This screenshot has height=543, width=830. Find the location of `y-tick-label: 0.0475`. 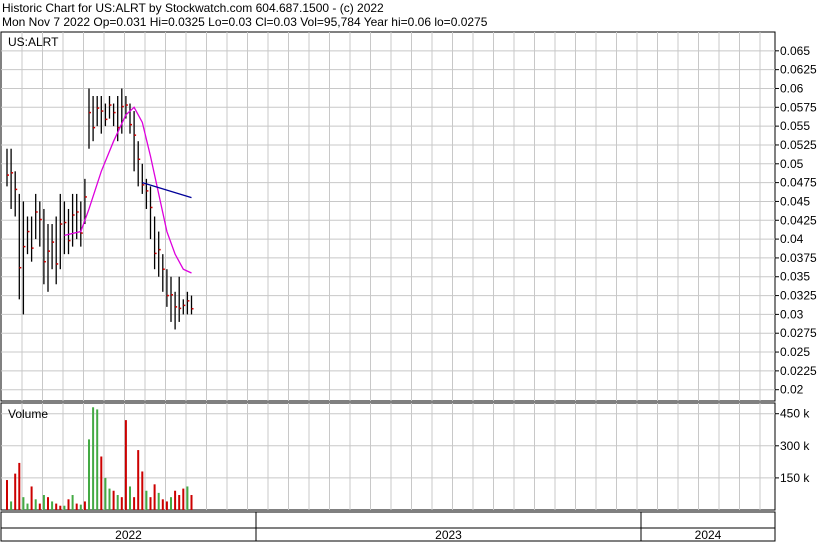

y-tick-label: 0.0475 is located at coordinates (798, 183).